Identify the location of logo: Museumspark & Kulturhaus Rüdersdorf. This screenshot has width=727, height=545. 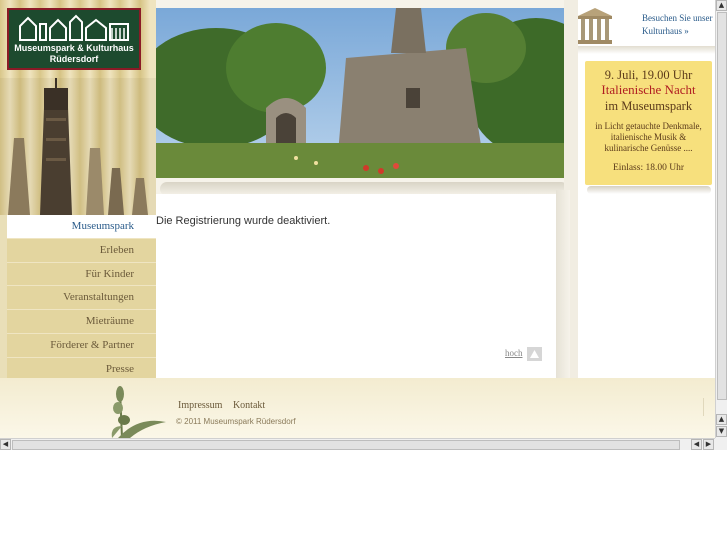
(74, 39).